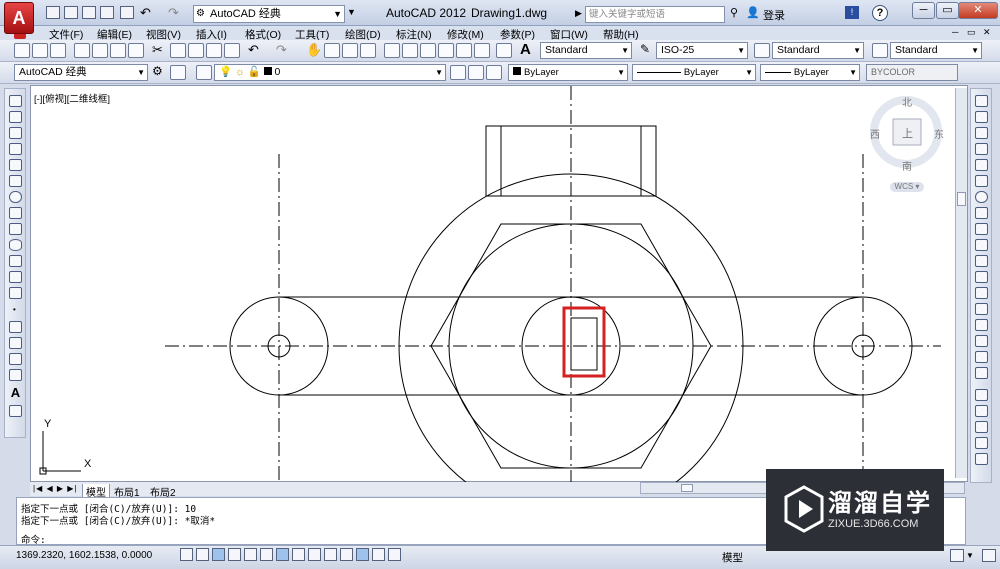 This screenshot has height=569, width=1000. What do you see at coordinates (14, 309) in the screenshot?
I see `point-icon: •` at bounding box center [14, 309].